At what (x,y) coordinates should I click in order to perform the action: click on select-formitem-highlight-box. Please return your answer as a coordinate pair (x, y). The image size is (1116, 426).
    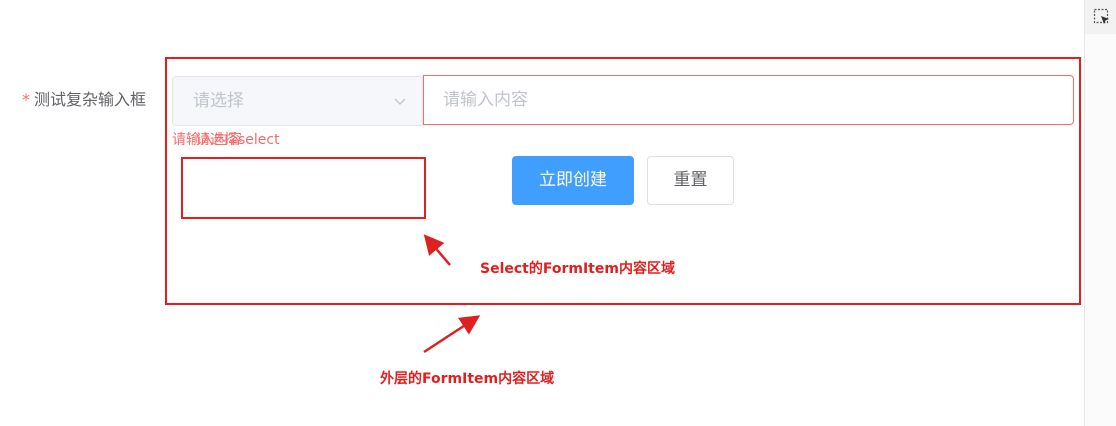
    Looking at the image, I should click on (303, 188).